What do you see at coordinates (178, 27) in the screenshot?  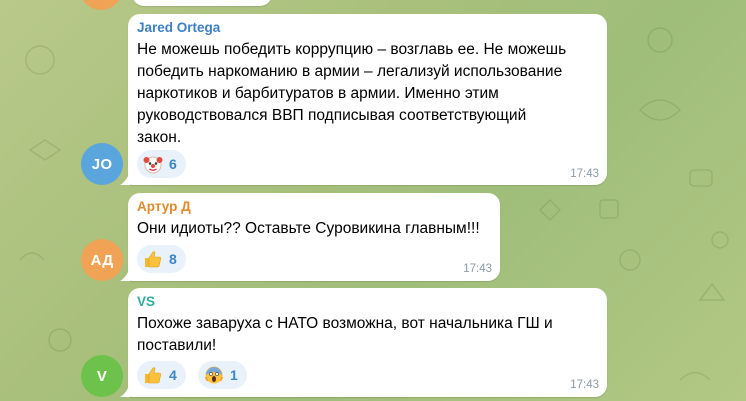 I see `sender-name: Jared Ortega` at bounding box center [178, 27].